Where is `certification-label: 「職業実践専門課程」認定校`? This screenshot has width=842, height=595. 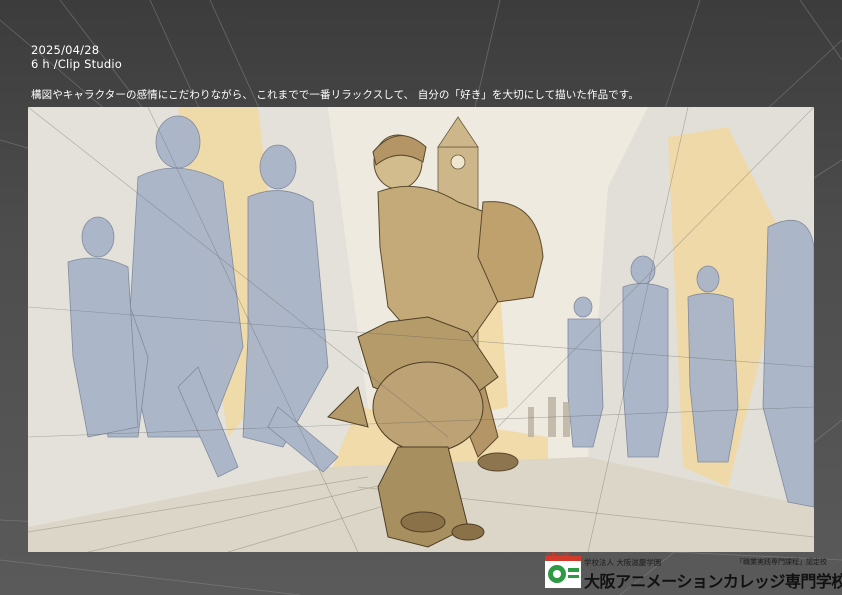
certification-label: 「職業実践専門課程」認定校 is located at coordinates (781, 562).